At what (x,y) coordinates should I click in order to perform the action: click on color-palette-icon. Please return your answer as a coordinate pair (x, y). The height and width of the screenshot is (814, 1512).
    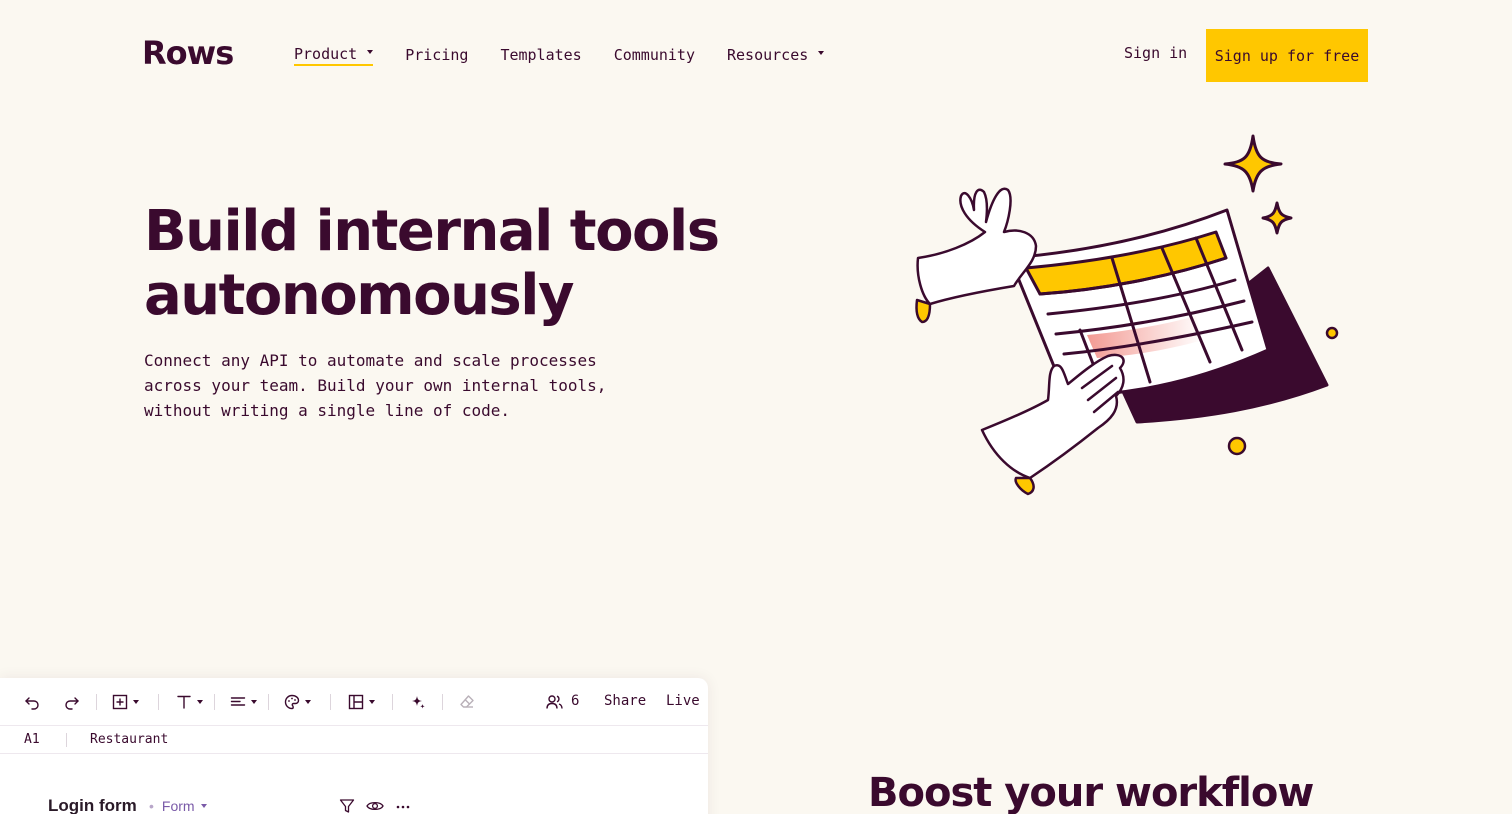
    Looking at the image, I should click on (297, 702).